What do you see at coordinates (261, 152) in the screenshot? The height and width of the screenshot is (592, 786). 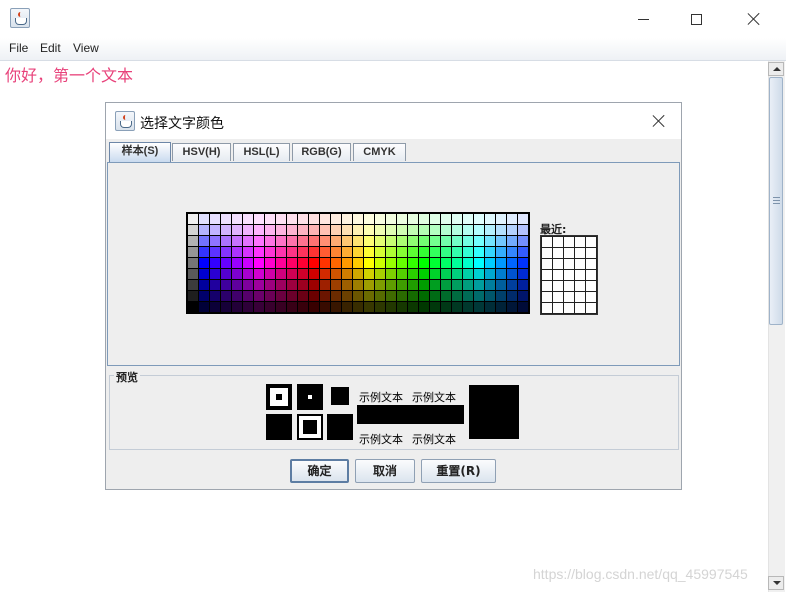 I see `tab-hsl: HSL(L)` at bounding box center [261, 152].